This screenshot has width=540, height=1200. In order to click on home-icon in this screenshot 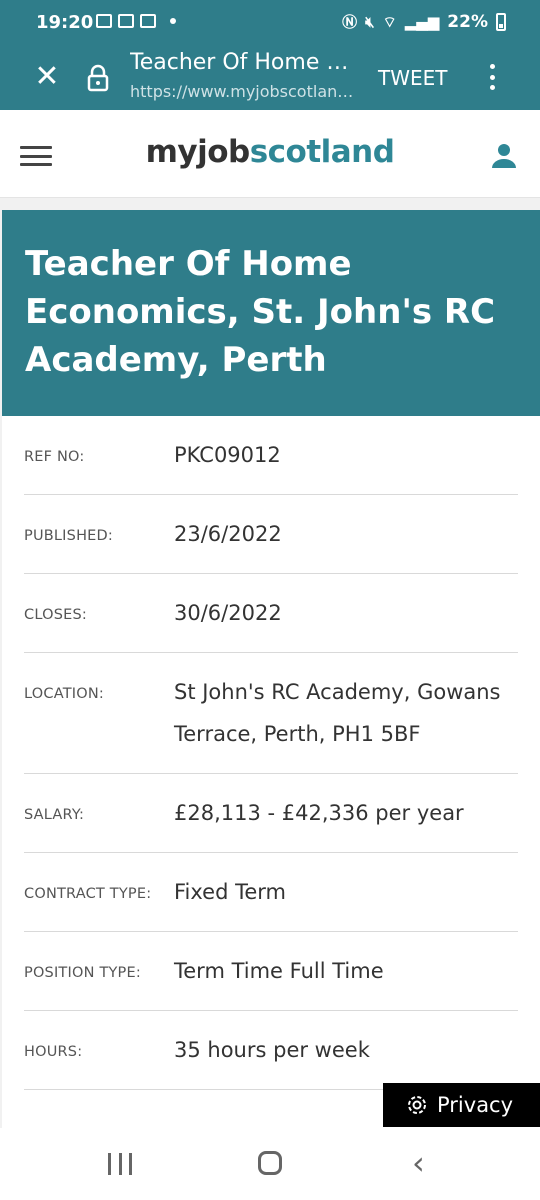, I will do `click(270, 1163)`.